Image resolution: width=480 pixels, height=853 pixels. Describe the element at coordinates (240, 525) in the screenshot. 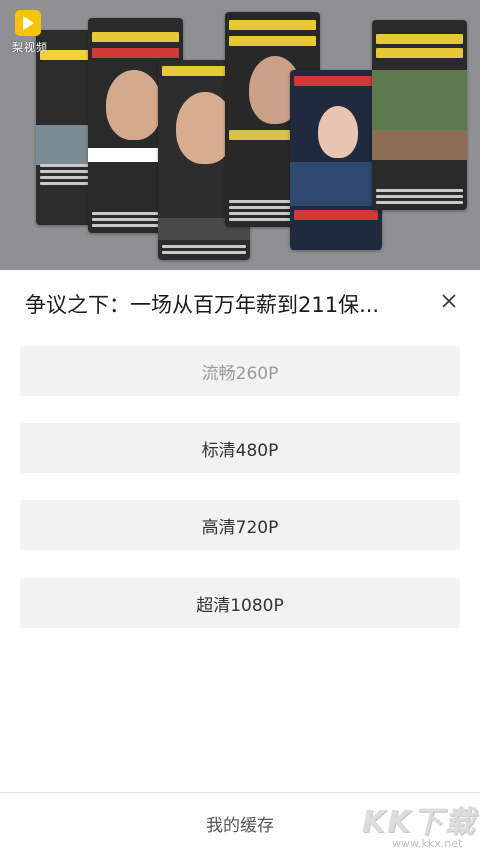

I see `quality-option-720p: 高清720P` at that location.